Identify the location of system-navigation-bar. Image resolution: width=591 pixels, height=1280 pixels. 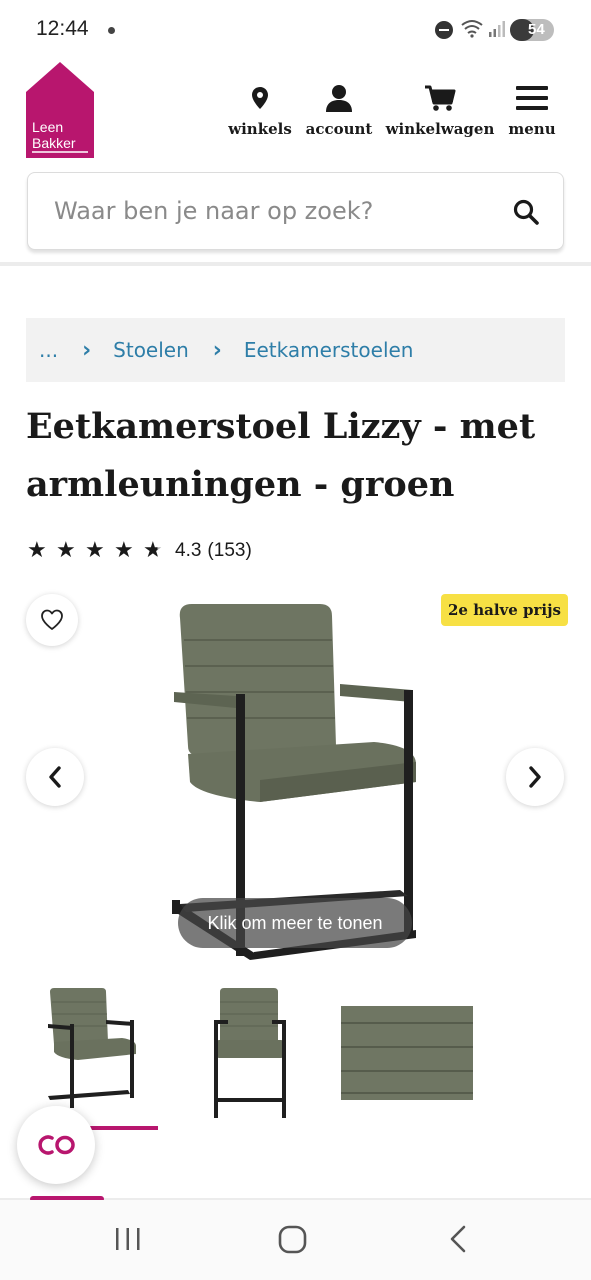
(295, 1240).